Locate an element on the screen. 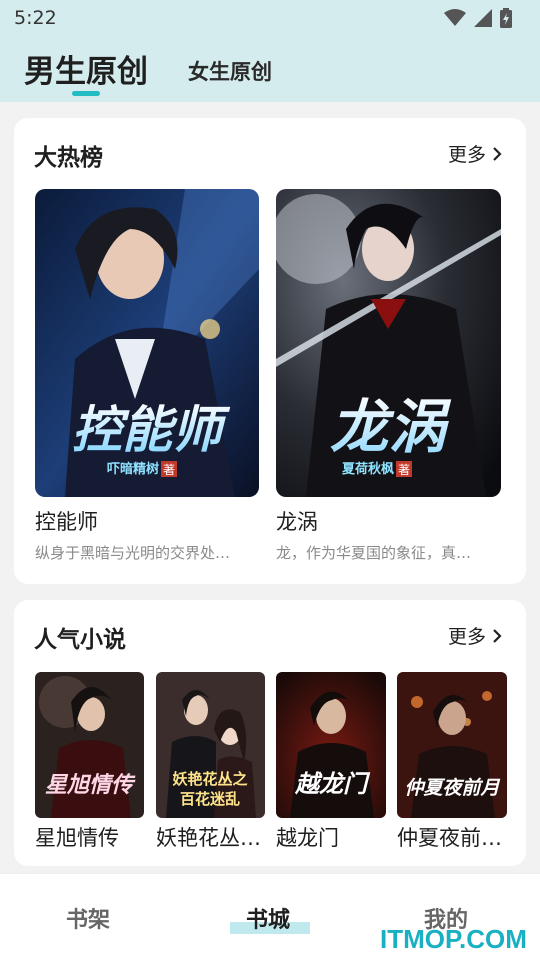 The height and width of the screenshot is (960, 540). cover-title-text: 仲夏夜前月 is located at coordinates (452, 788).